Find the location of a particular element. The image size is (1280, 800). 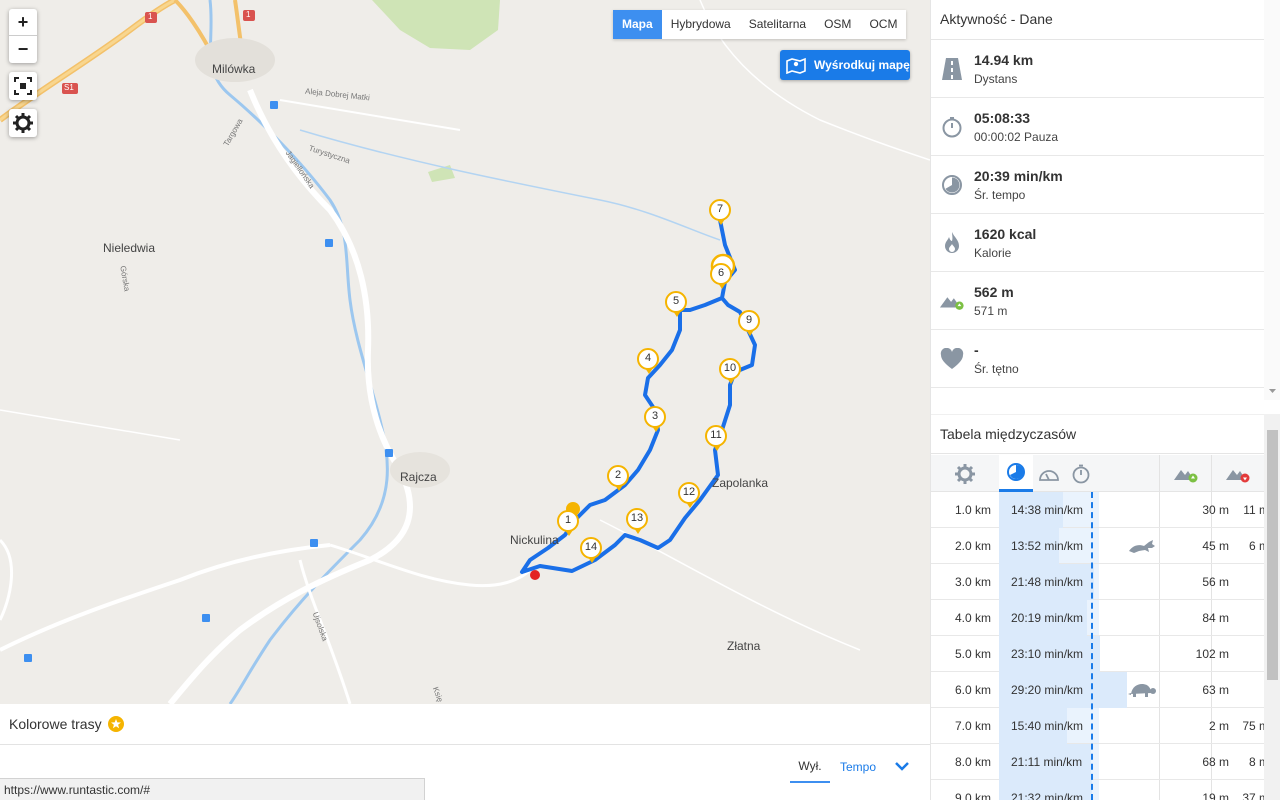

map-type-switcher: Mapa Hybrydowa Satelitarna OSM OCM is located at coordinates (760, 24).